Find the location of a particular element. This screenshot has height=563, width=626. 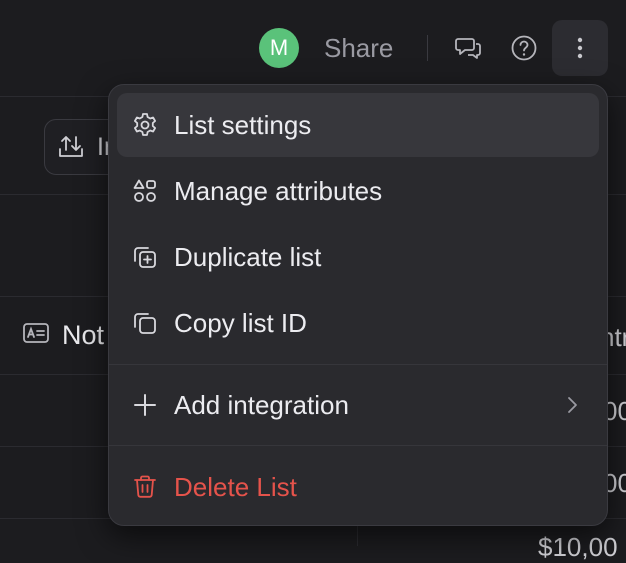

menu-item-label: Manage attributes is located at coordinates (278, 191).